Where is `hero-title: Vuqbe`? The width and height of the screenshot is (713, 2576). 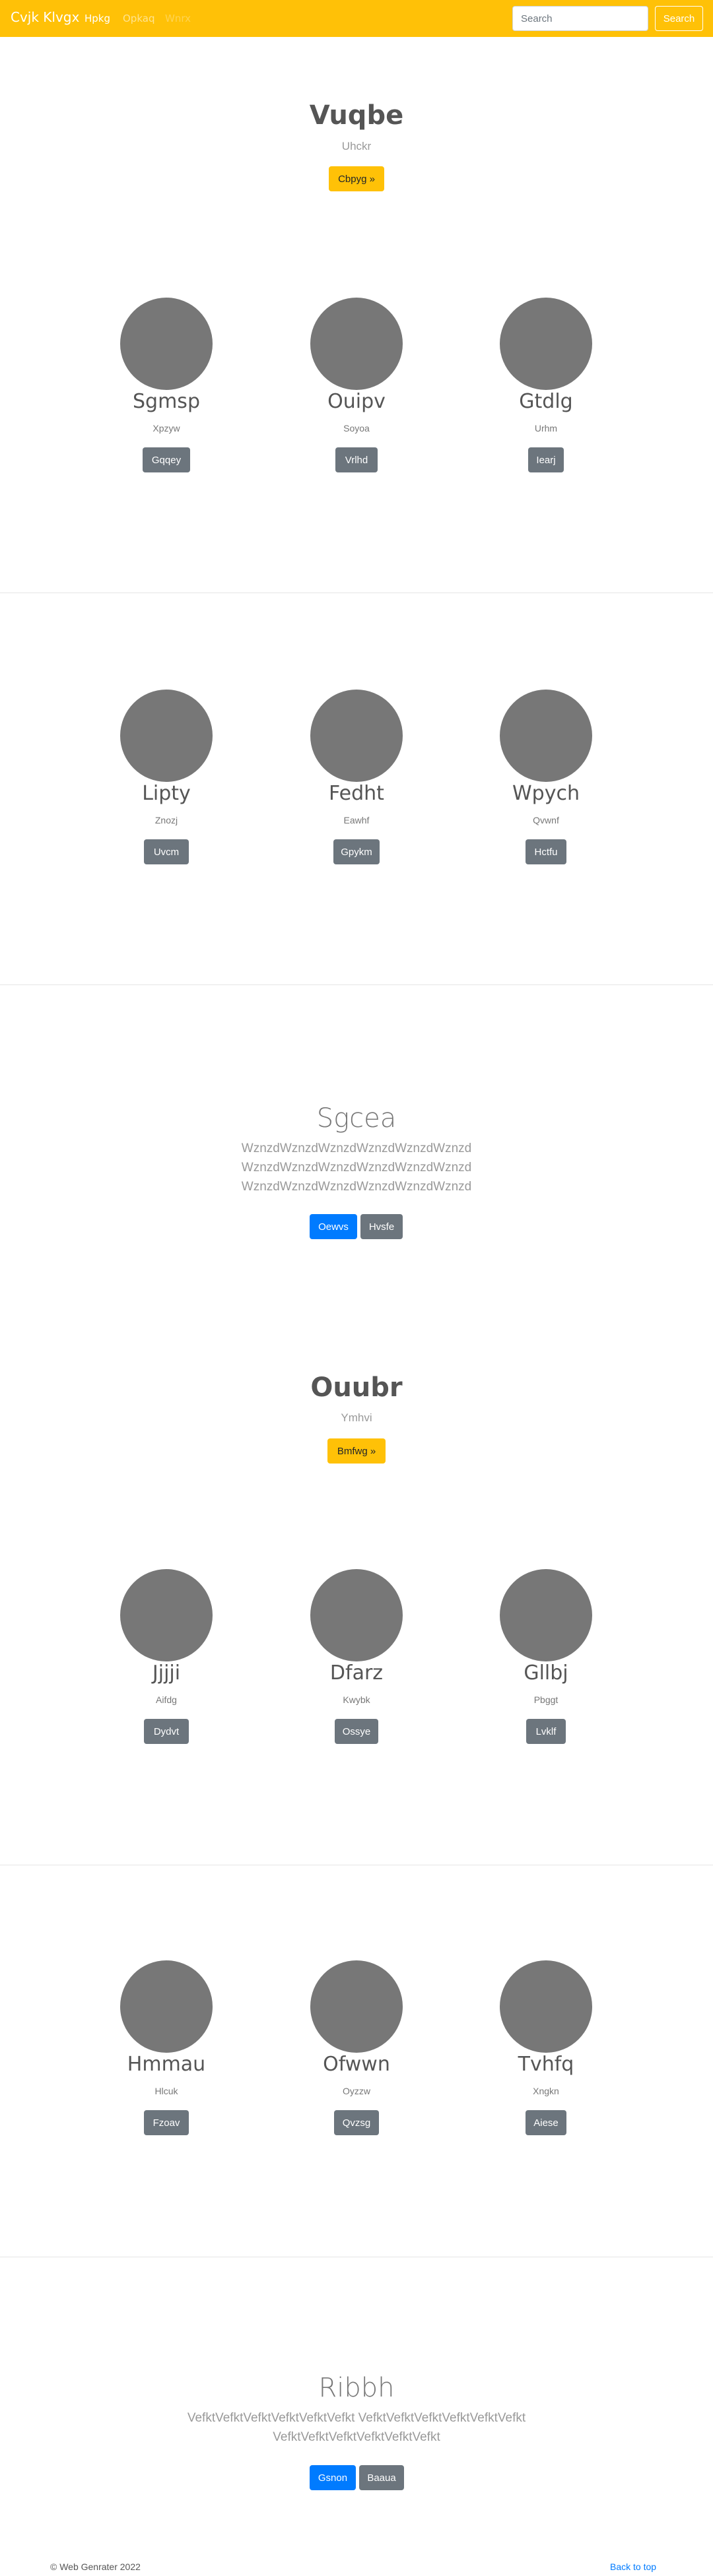 hero-title: Vuqbe is located at coordinates (356, 115).